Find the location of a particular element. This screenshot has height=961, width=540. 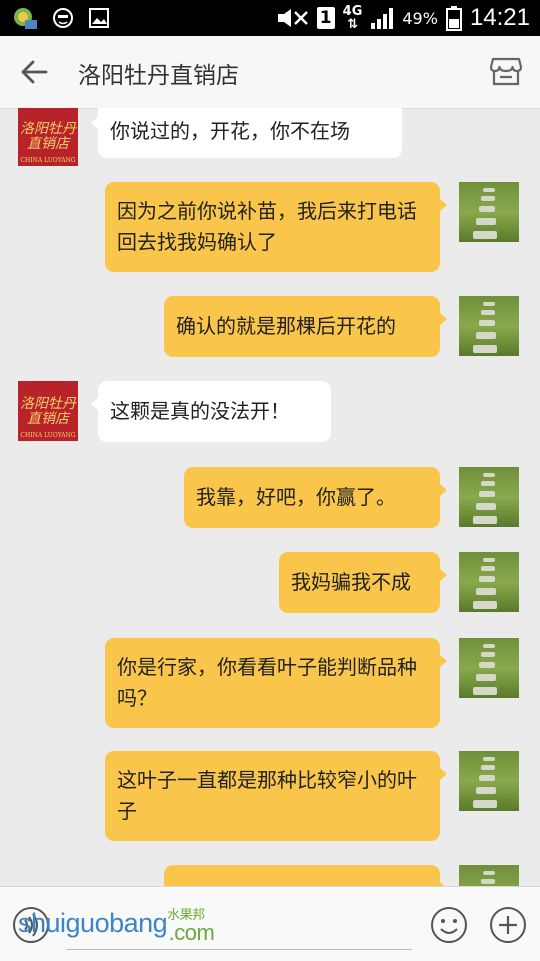

network-type: 4G ⇅ is located at coordinates (352, 18).